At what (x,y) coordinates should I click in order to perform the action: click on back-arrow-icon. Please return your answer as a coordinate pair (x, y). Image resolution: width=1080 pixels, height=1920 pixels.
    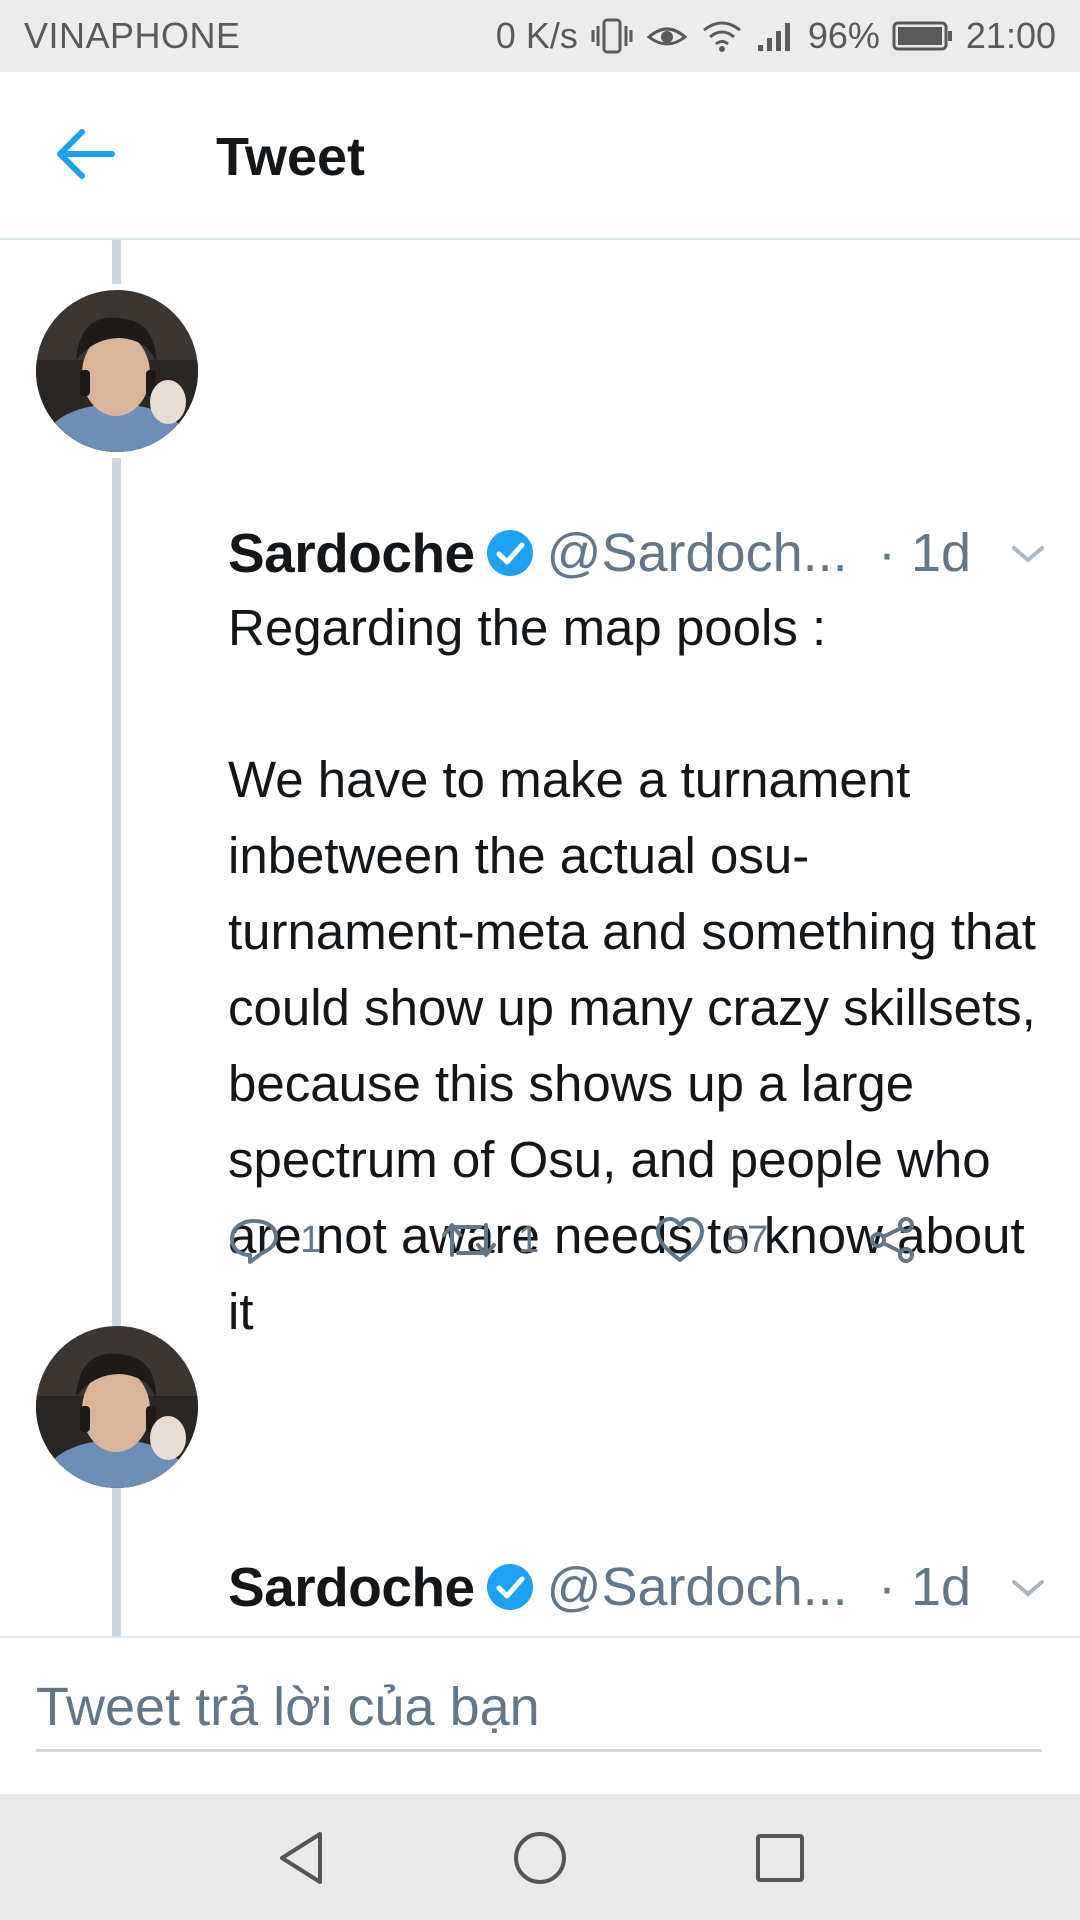
    Looking at the image, I should click on (86, 154).